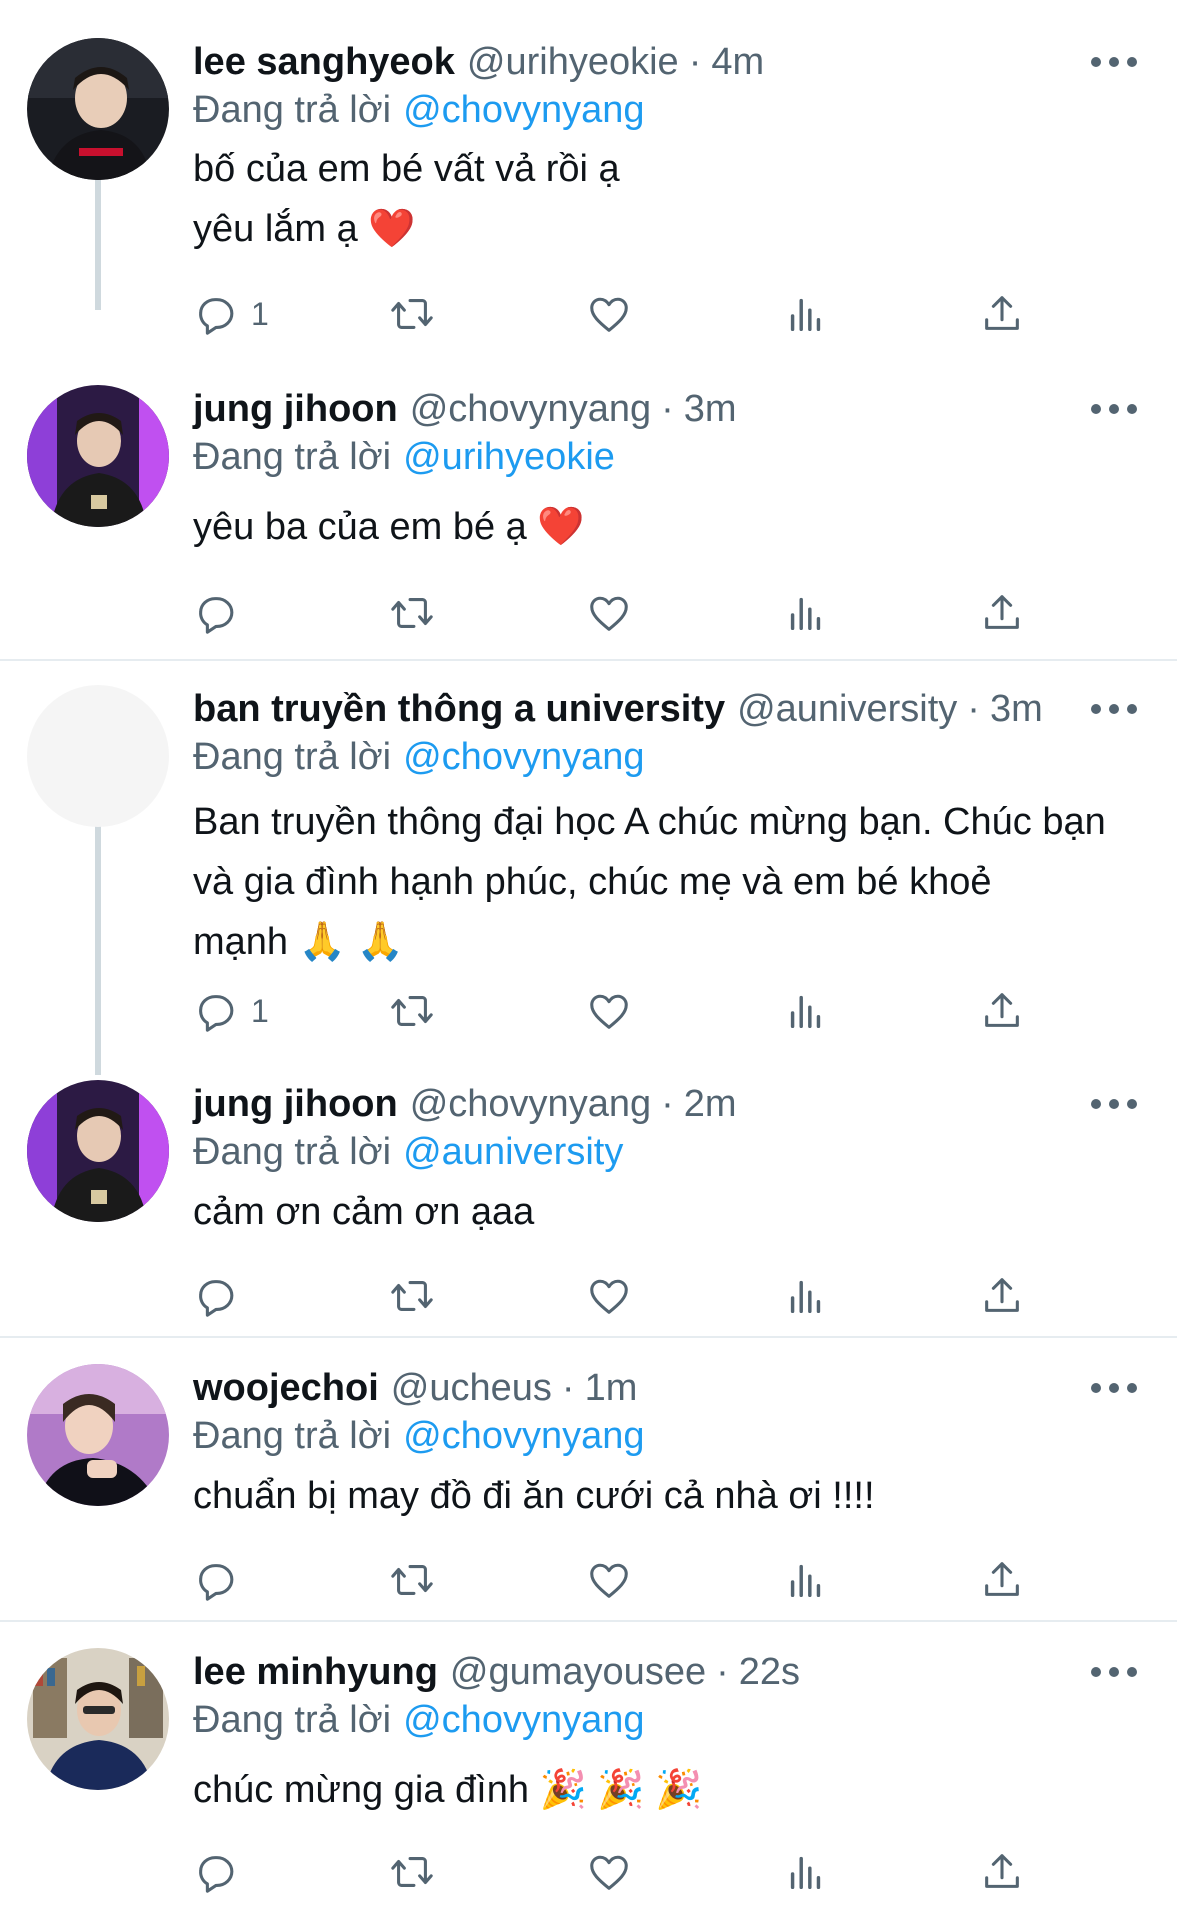 The width and height of the screenshot is (1177, 1920). Describe the element at coordinates (710, 1104) in the screenshot. I see `timestamp: 2m` at that location.